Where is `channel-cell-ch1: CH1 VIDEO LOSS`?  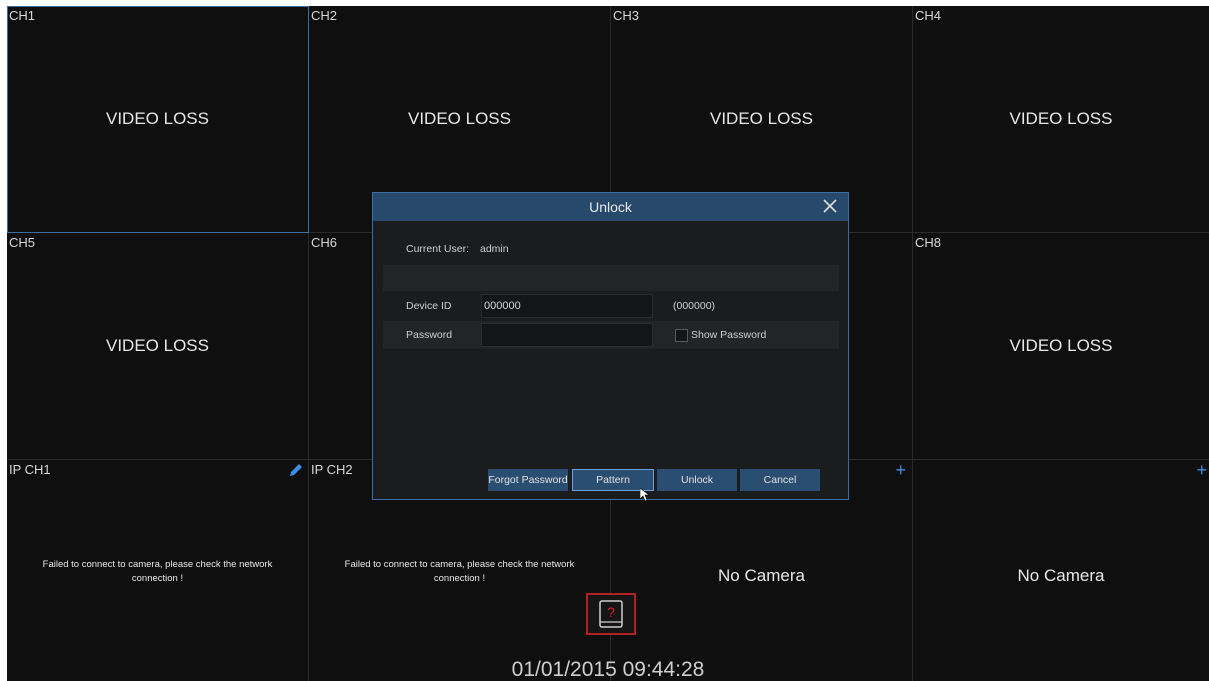 channel-cell-ch1: CH1 VIDEO LOSS is located at coordinates (158, 119).